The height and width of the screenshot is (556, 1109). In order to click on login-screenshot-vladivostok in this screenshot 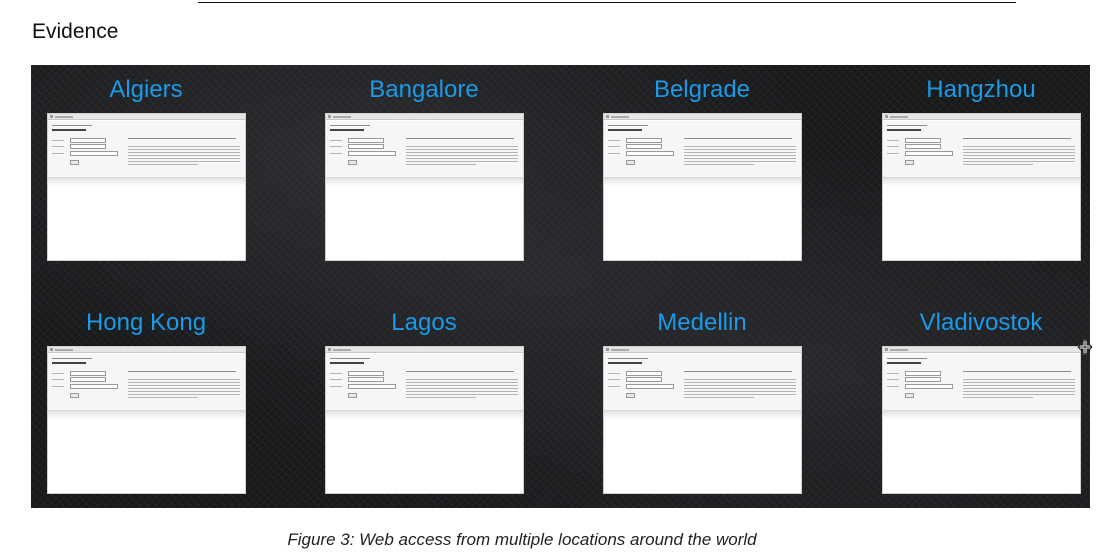, I will do `click(981, 420)`.